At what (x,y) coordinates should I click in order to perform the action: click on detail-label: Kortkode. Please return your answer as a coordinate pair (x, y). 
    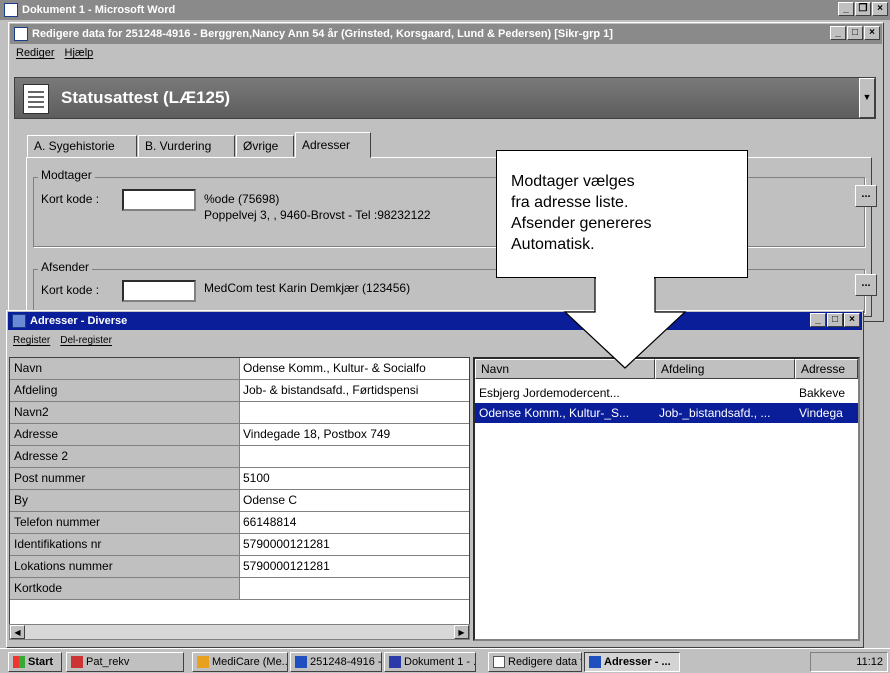
    Looking at the image, I should click on (125, 588).